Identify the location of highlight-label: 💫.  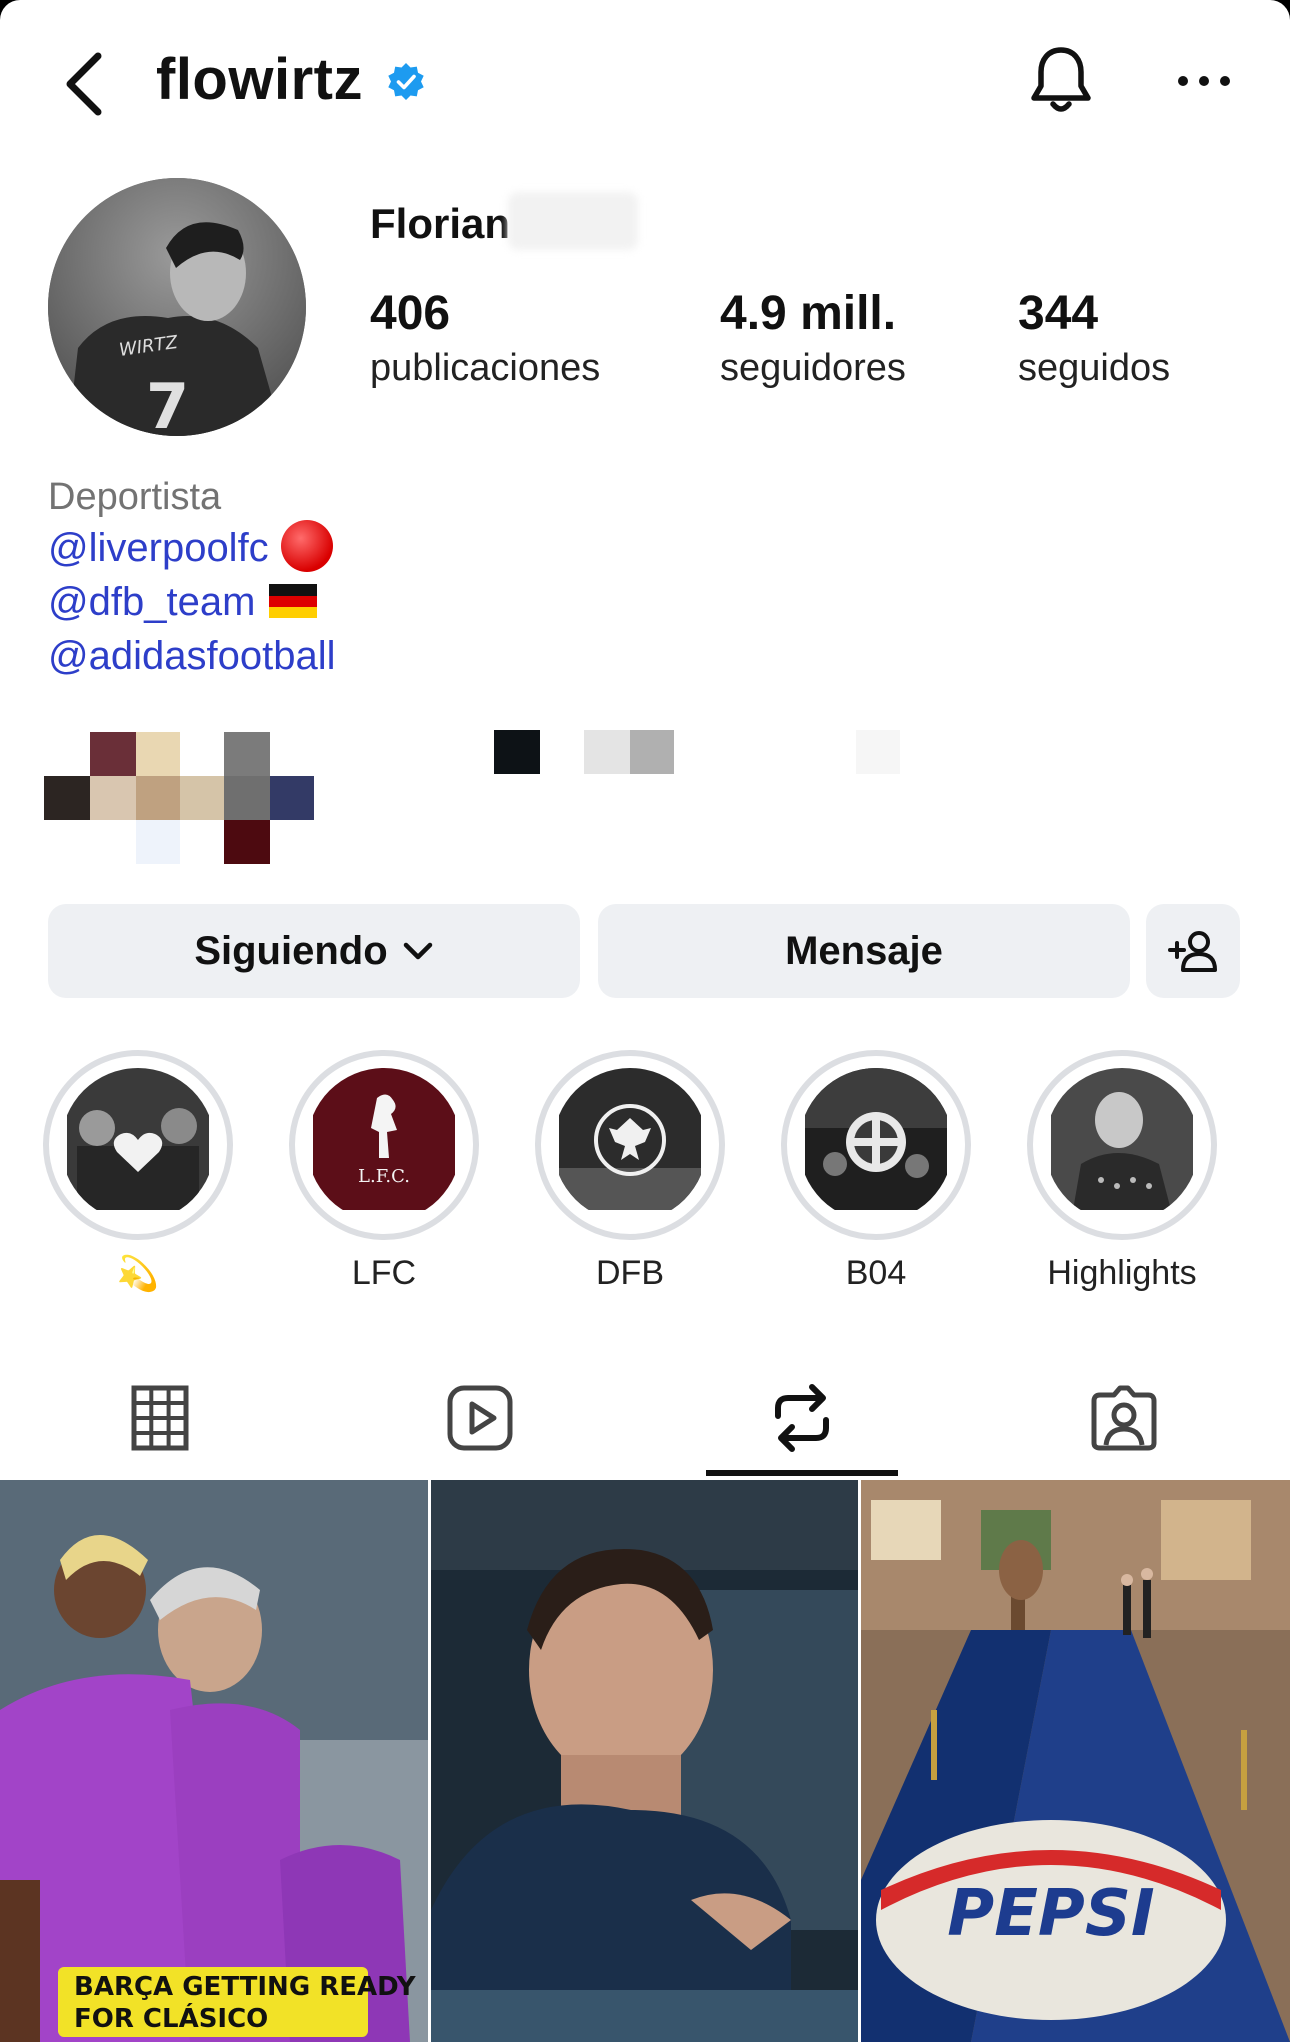
(138, 1274).